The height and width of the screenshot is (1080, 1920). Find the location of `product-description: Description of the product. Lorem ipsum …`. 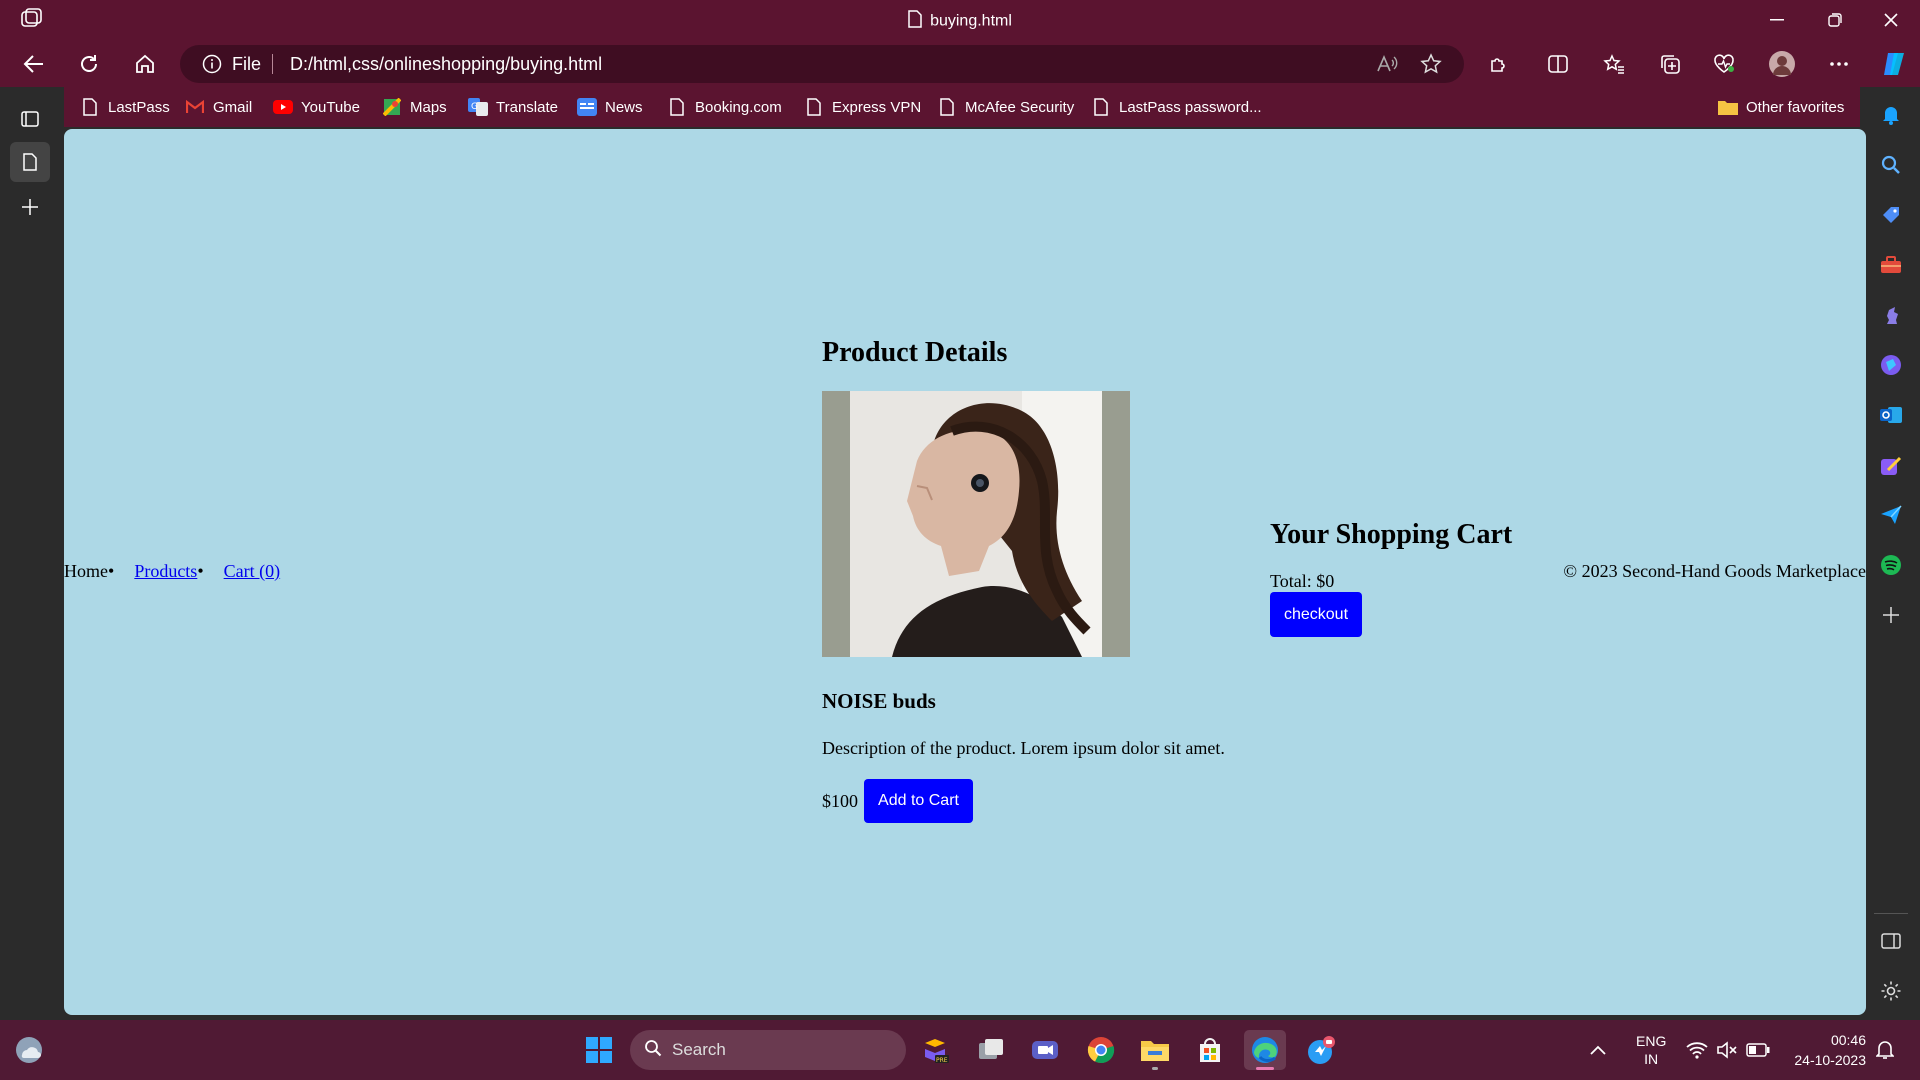

product-description: Description of the product. Lorem ipsum … is located at coordinates (1023, 748).